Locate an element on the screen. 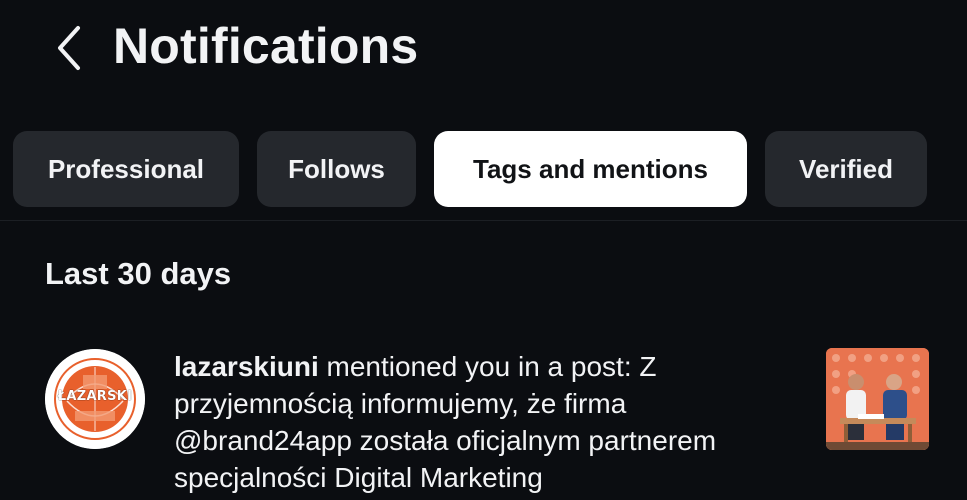  avatar: ŁAZARSKI is located at coordinates (95, 399).